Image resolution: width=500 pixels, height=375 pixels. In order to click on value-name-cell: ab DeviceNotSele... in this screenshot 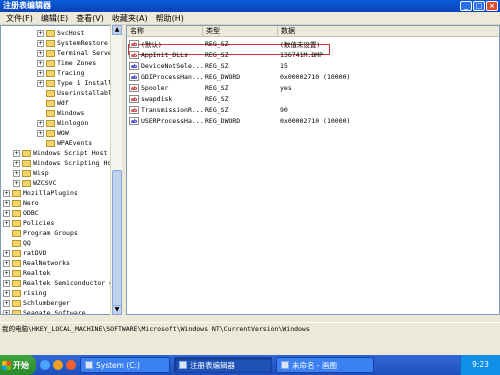, I will do `click(166, 65)`.